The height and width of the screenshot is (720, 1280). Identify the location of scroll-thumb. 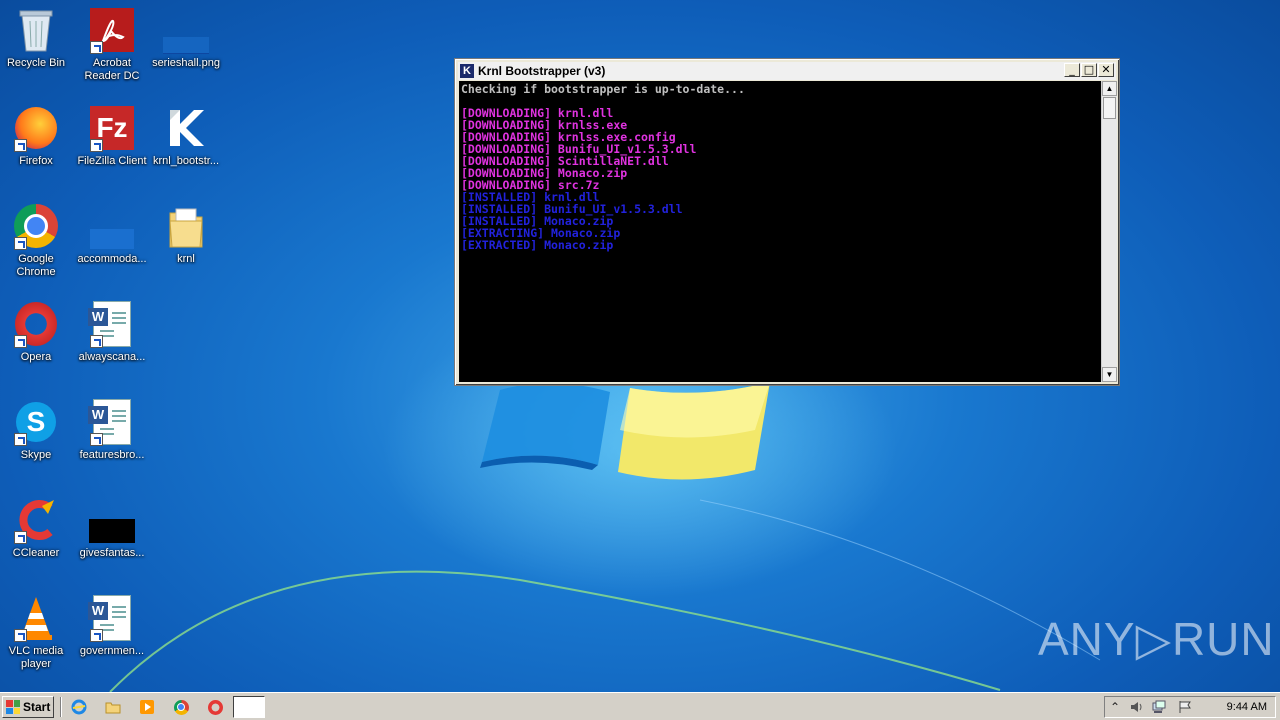
(1109, 108).